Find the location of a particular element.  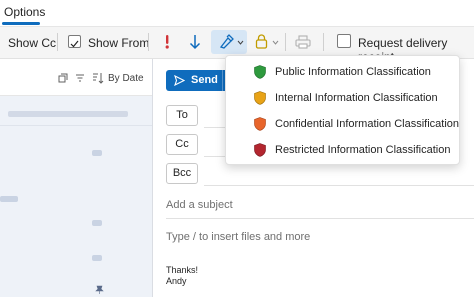

tab-options: Options is located at coordinates (24, 12).